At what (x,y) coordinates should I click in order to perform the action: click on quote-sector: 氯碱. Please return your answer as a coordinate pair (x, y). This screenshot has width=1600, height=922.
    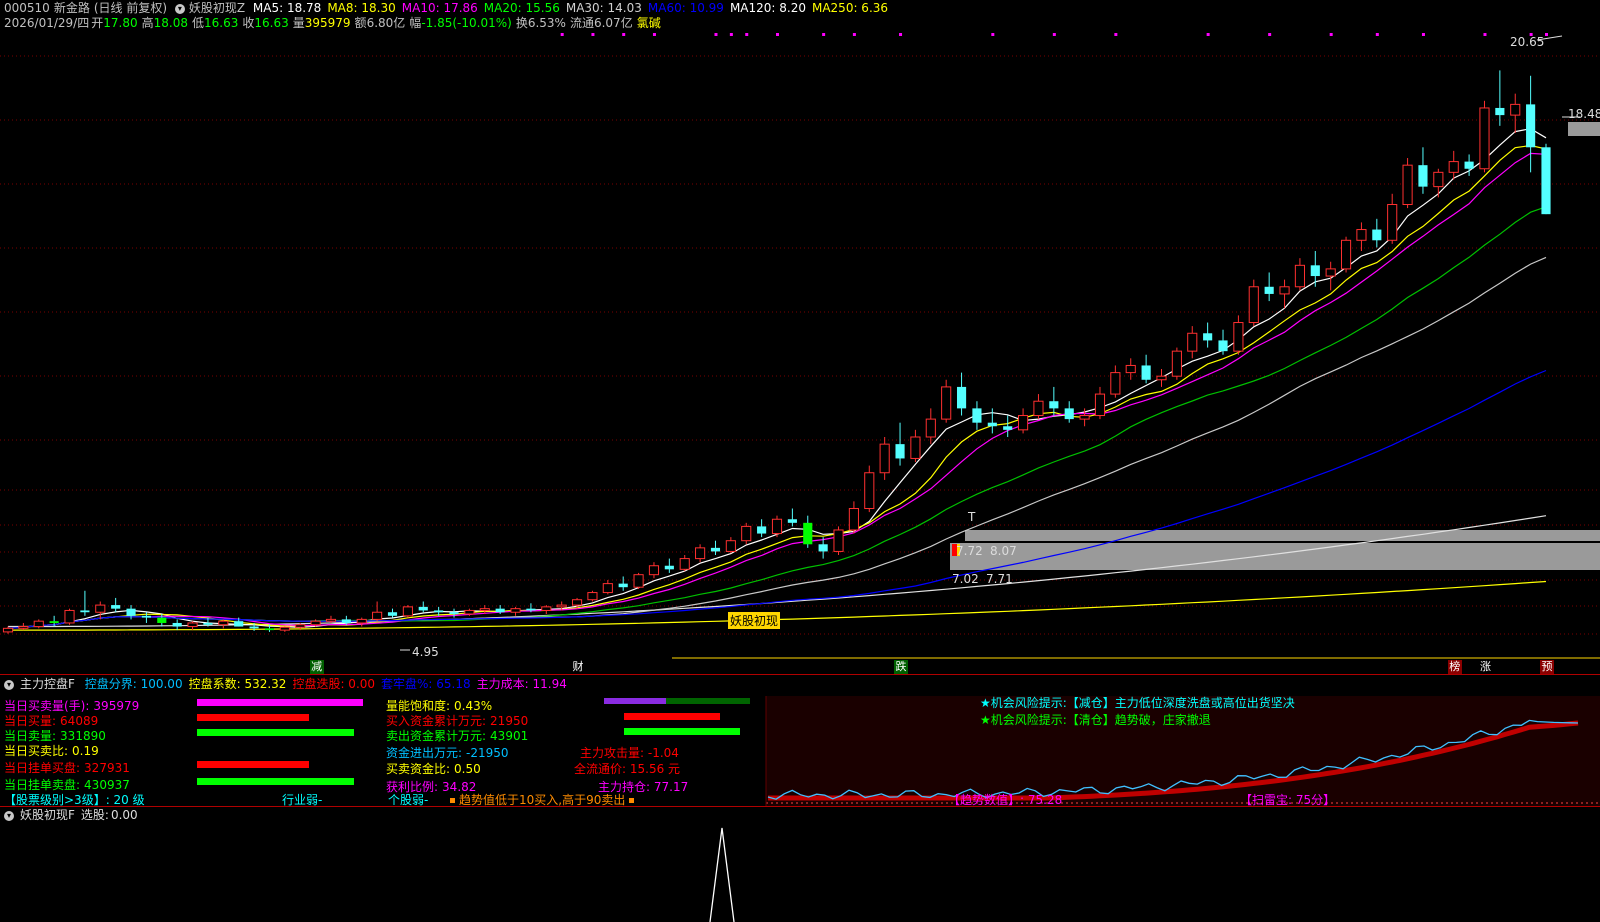
    Looking at the image, I should click on (649, 23).